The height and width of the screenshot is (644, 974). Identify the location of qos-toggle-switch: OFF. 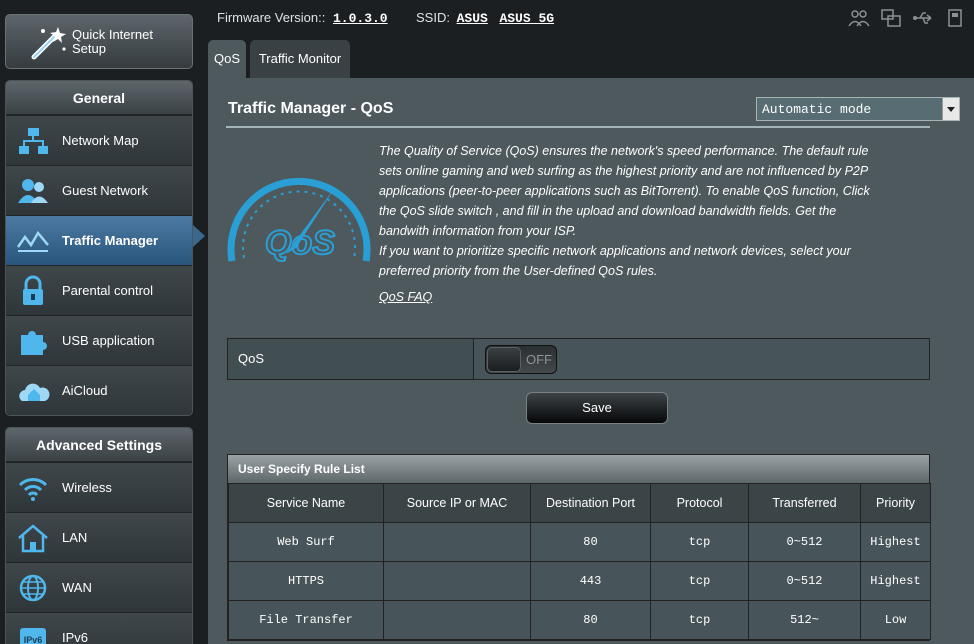
(521, 359).